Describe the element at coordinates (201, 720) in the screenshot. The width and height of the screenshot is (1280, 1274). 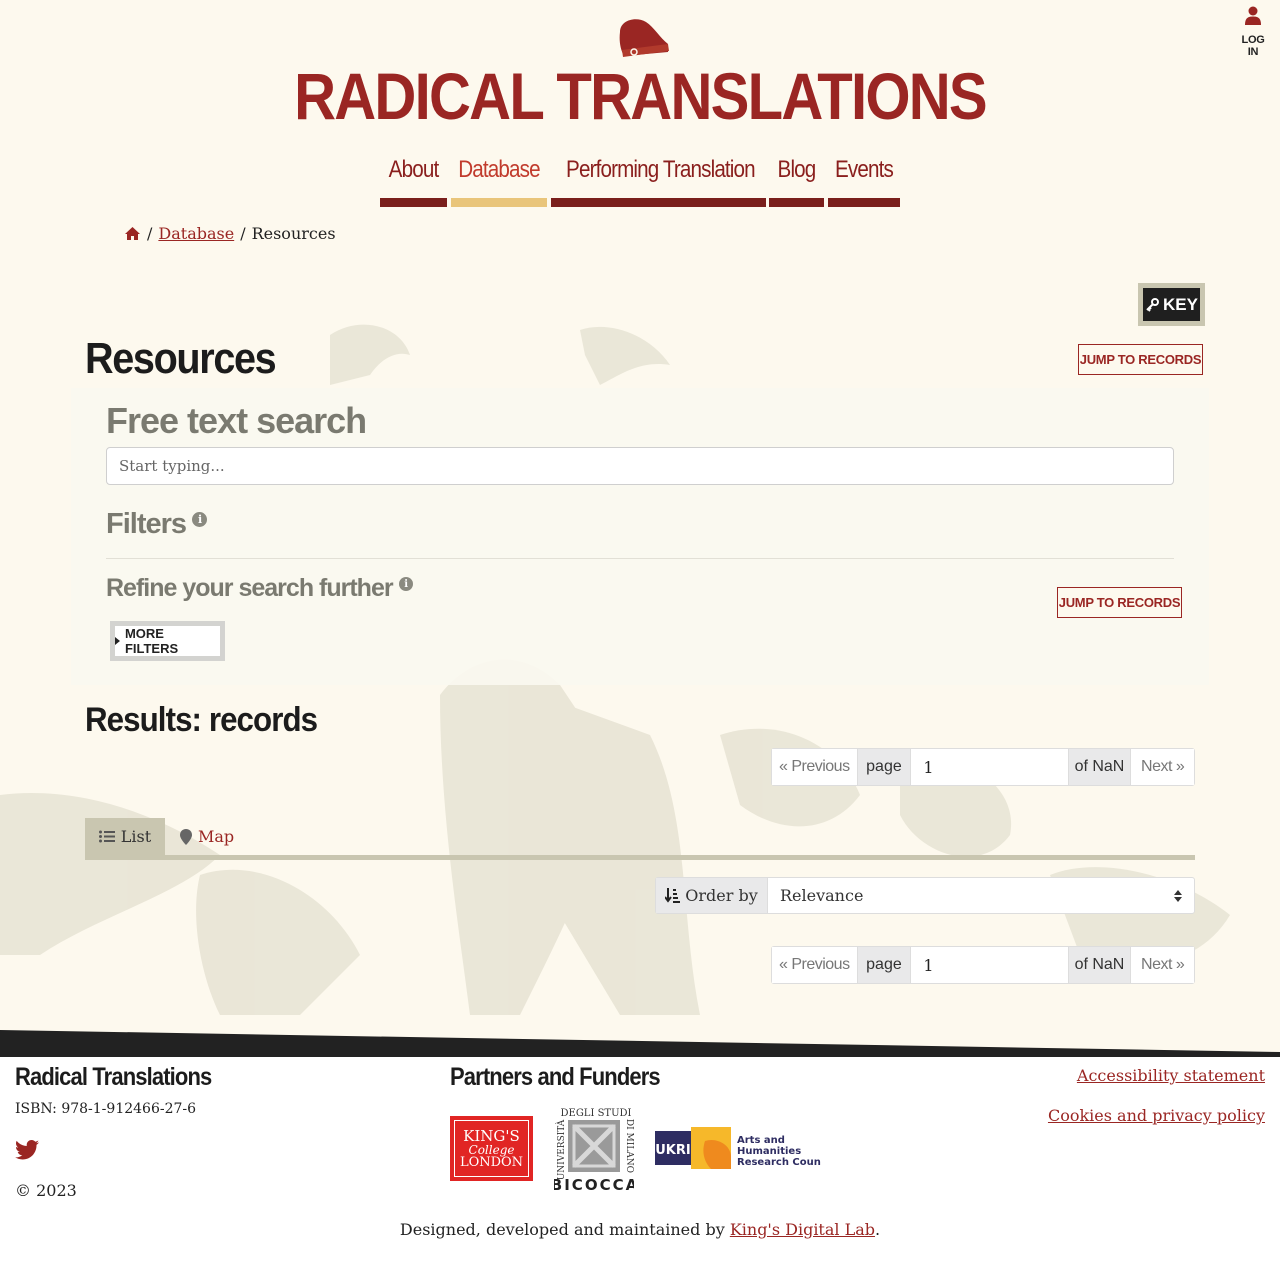
I see `results-heading: Results: records` at that location.